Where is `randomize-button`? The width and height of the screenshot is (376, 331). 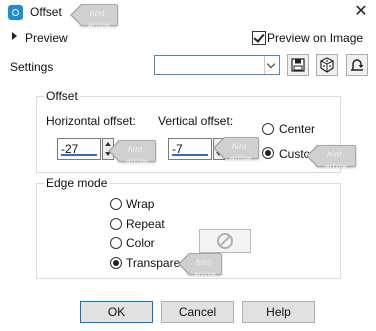
randomize-button is located at coordinates (327, 65).